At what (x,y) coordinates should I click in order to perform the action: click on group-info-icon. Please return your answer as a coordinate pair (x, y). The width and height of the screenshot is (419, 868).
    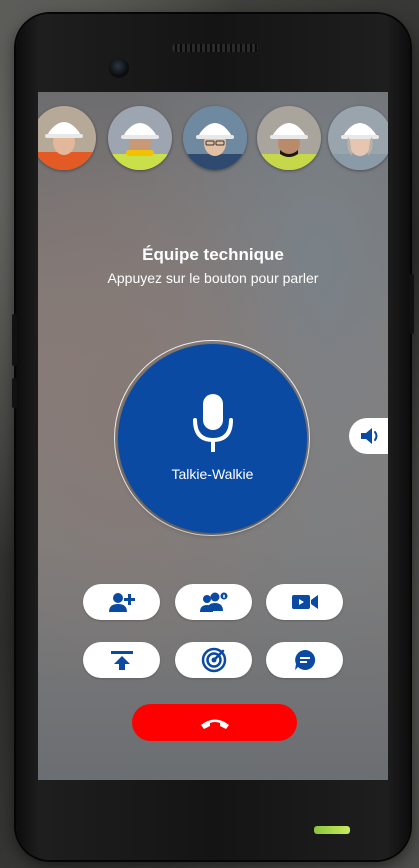
    Looking at the image, I should click on (213, 601).